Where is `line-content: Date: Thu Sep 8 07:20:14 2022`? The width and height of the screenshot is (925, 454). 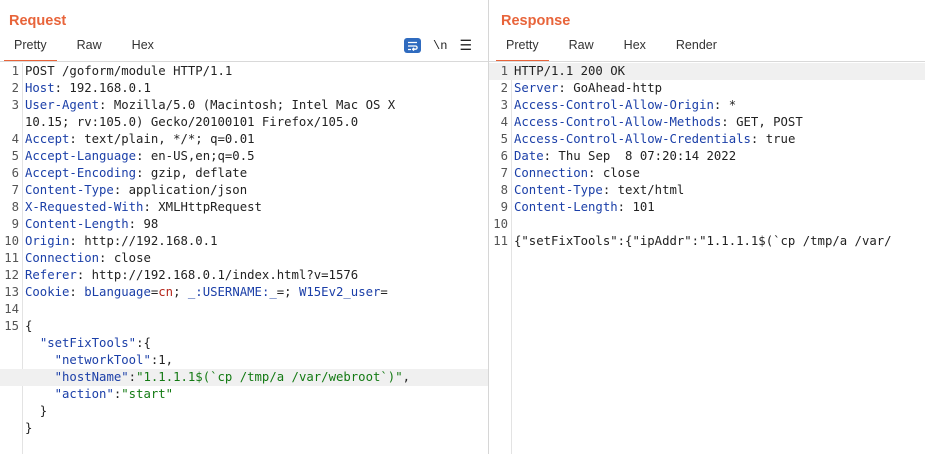
line-content: Date: Thu Sep 8 07:20:14 2022 is located at coordinates (625, 156).